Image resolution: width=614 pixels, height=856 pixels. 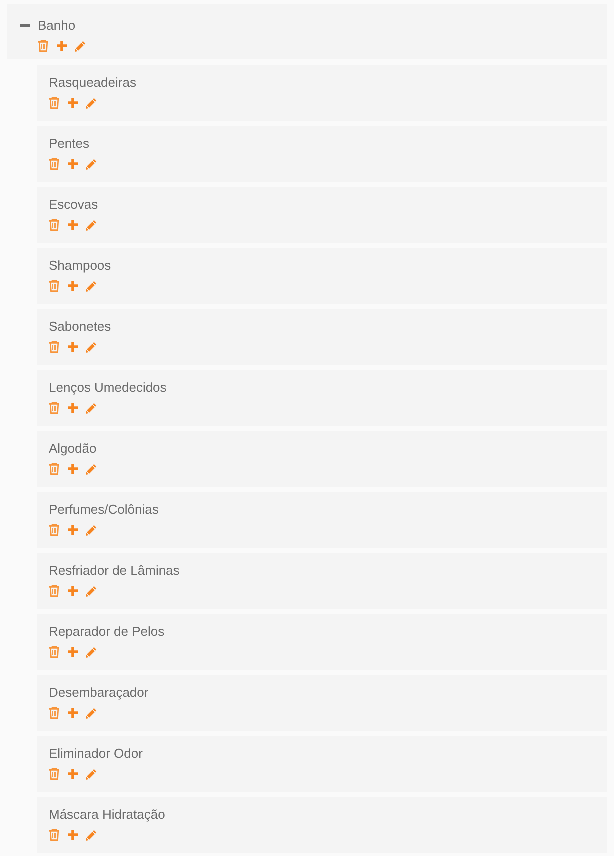 I want to click on subcategory-label: Resfriador de Lâminas, so click(x=114, y=571).